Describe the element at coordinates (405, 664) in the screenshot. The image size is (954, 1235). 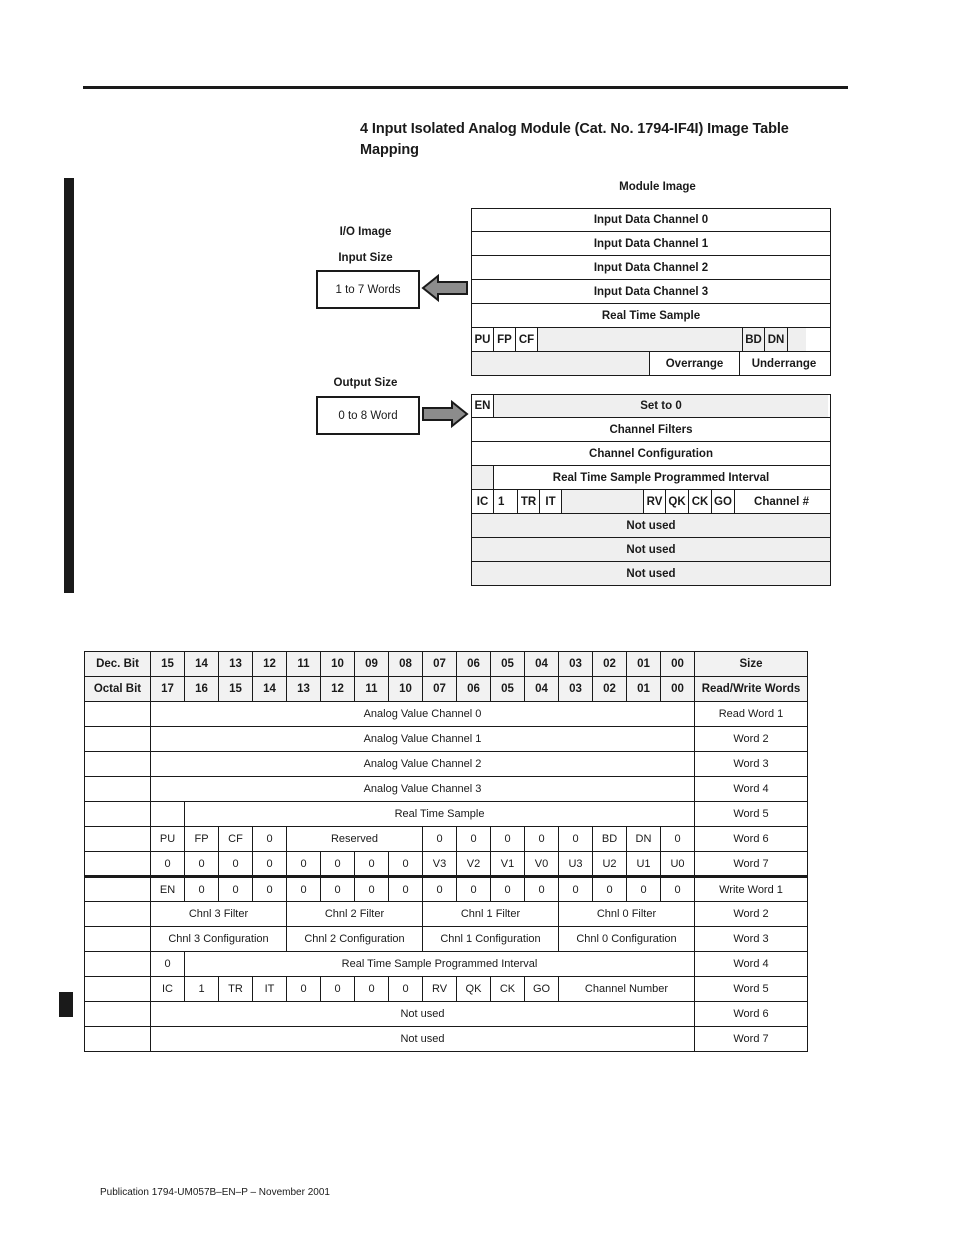
I see `dec-bit-cell: 08` at that location.